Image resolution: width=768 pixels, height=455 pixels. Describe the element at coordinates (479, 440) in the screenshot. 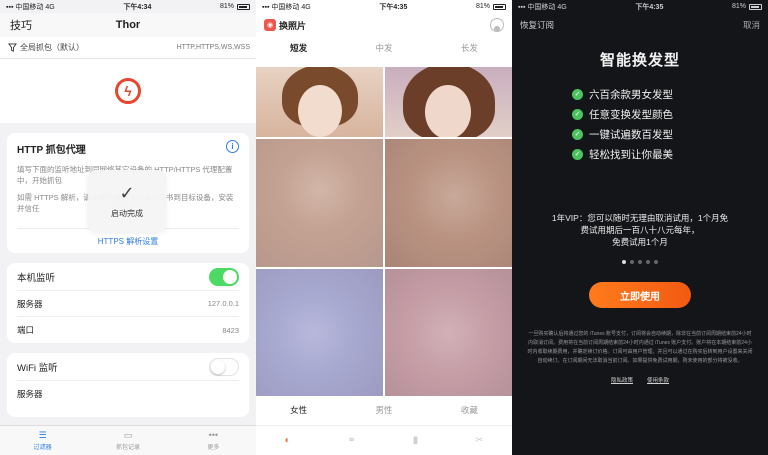

I see `scissors-tool-icon: ✂` at that location.